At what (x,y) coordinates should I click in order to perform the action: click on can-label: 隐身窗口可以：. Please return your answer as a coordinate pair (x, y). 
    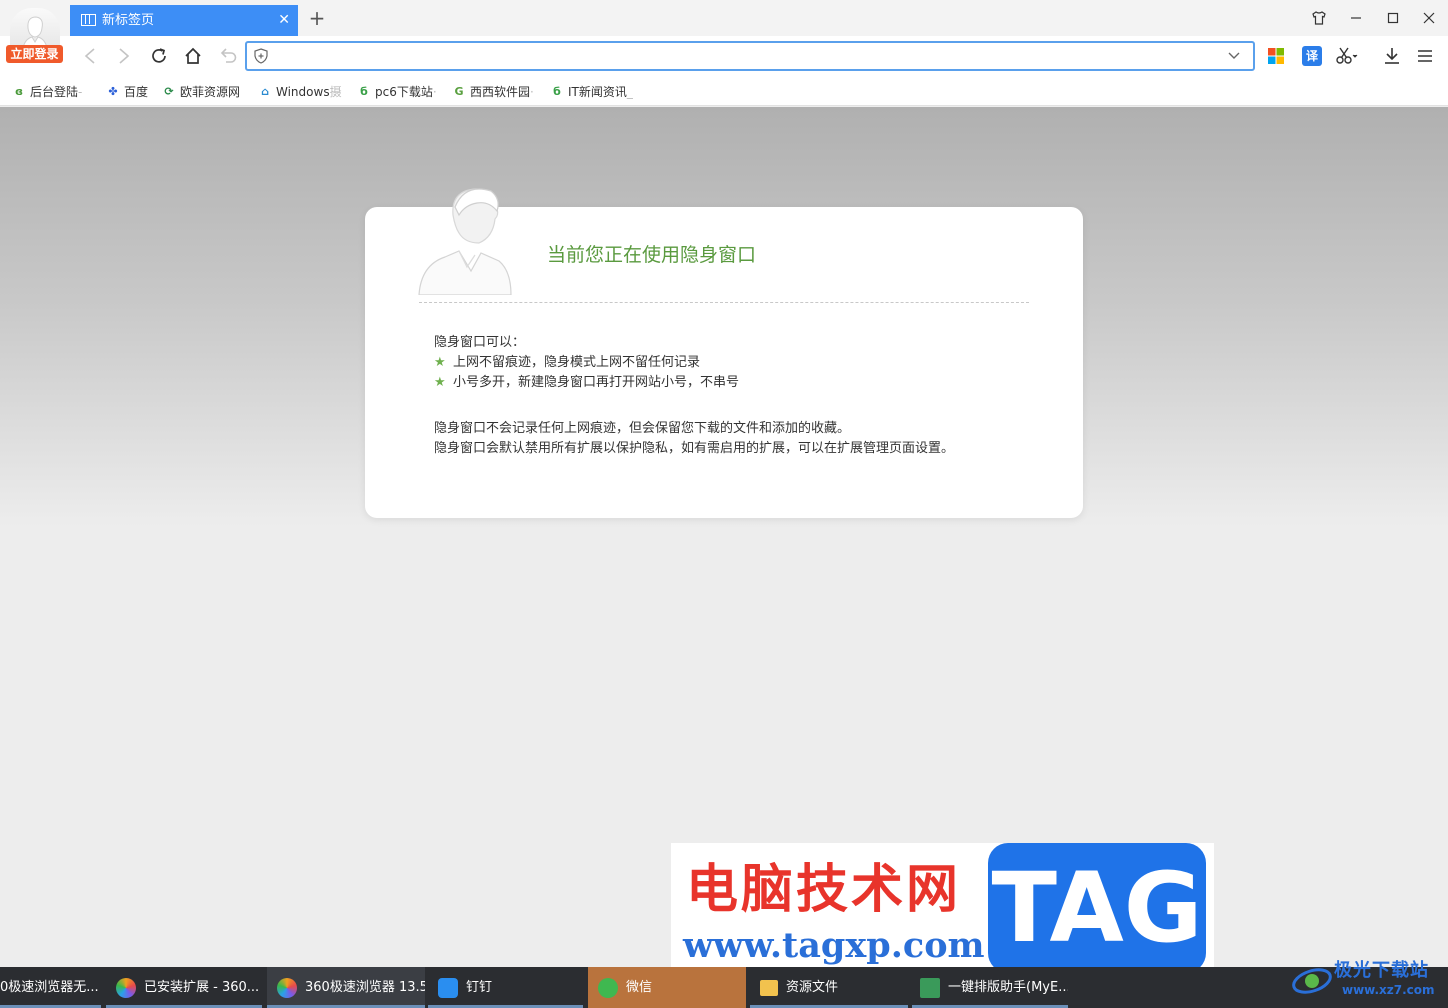
    Looking at the image, I should click on (480, 342).